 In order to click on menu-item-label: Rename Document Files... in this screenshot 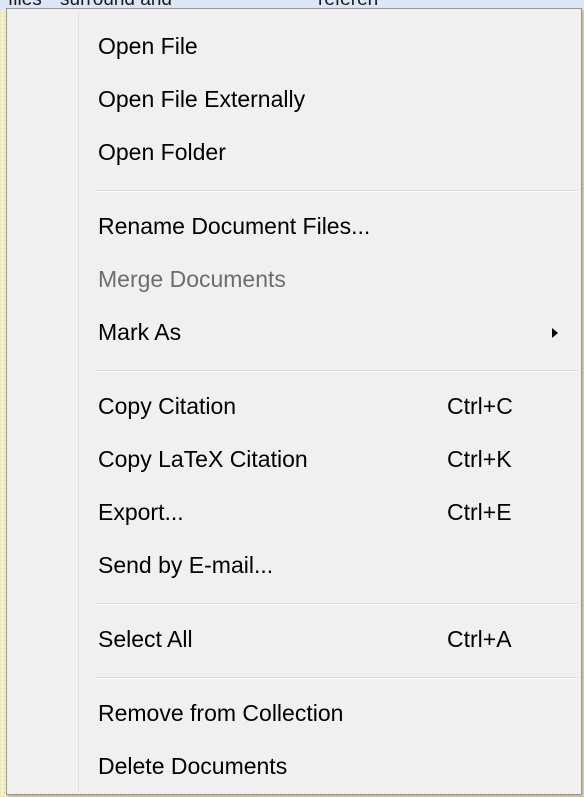, I will do `click(234, 226)`.